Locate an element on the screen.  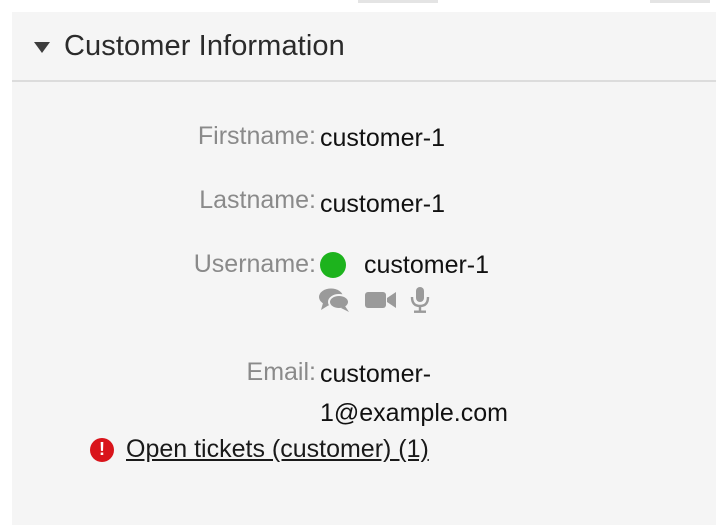
lastname-label: Lastname: is located at coordinates (257, 200).